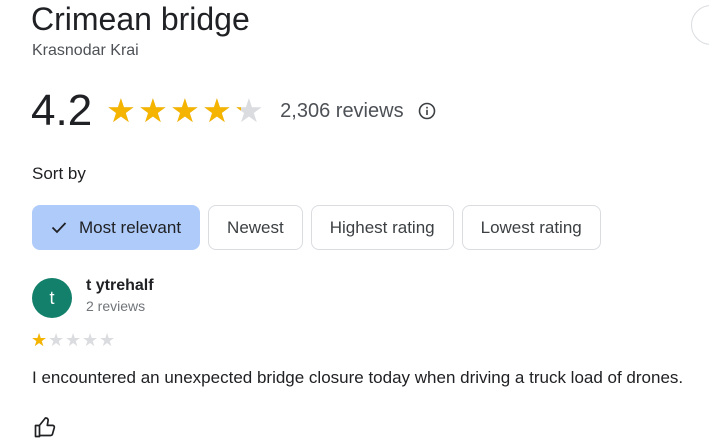 This screenshot has width=709, height=444. I want to click on rating-value: 4.2, so click(62, 110).